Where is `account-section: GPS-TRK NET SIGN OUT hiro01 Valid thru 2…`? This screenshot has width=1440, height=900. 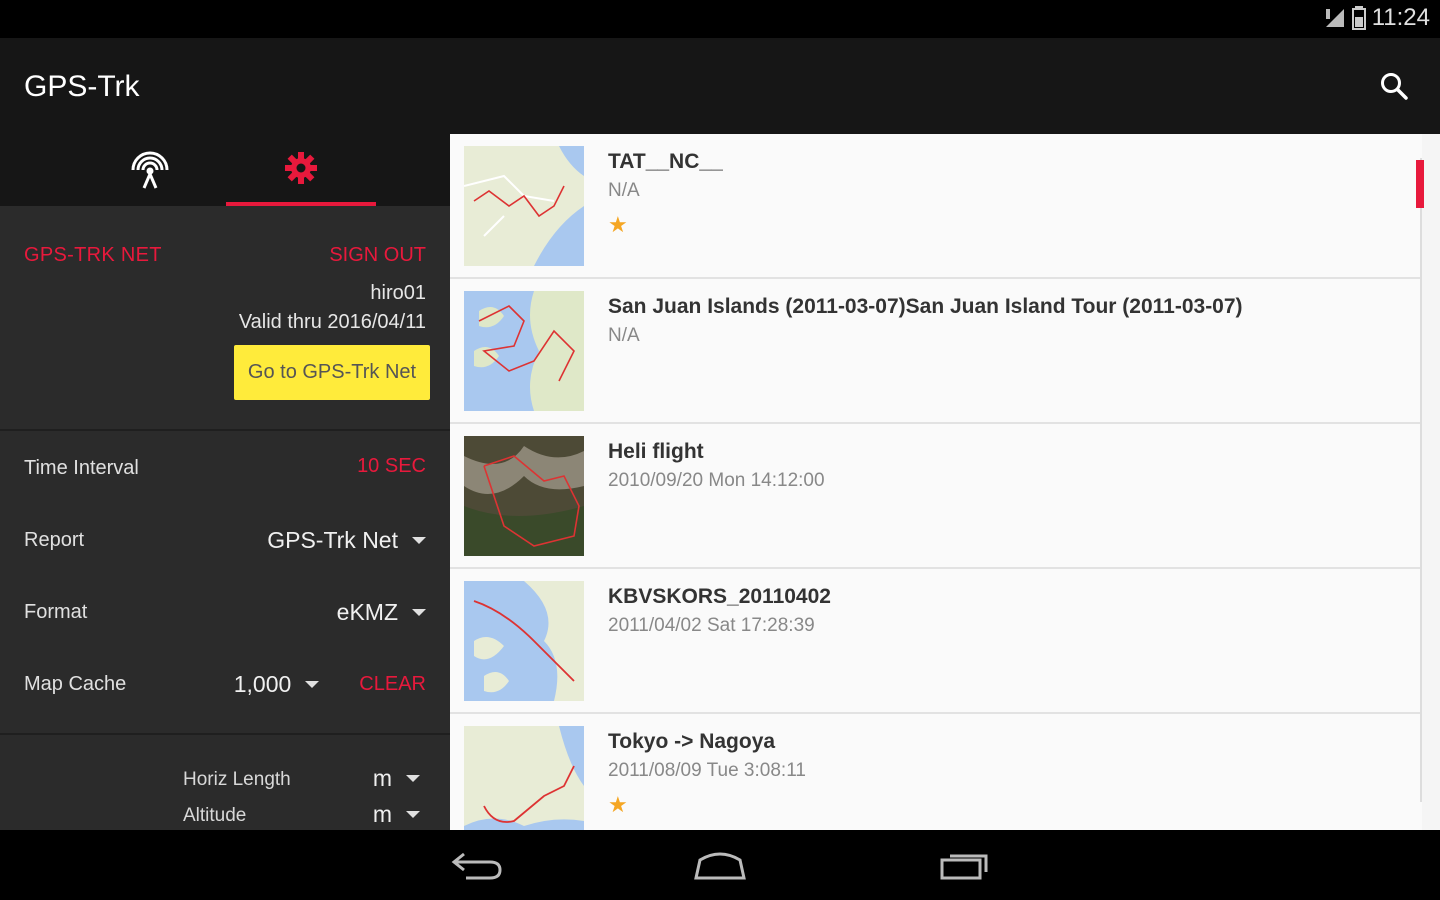 account-section: GPS-TRK NET SIGN OUT hiro01 Valid thru 2… is located at coordinates (225, 318).